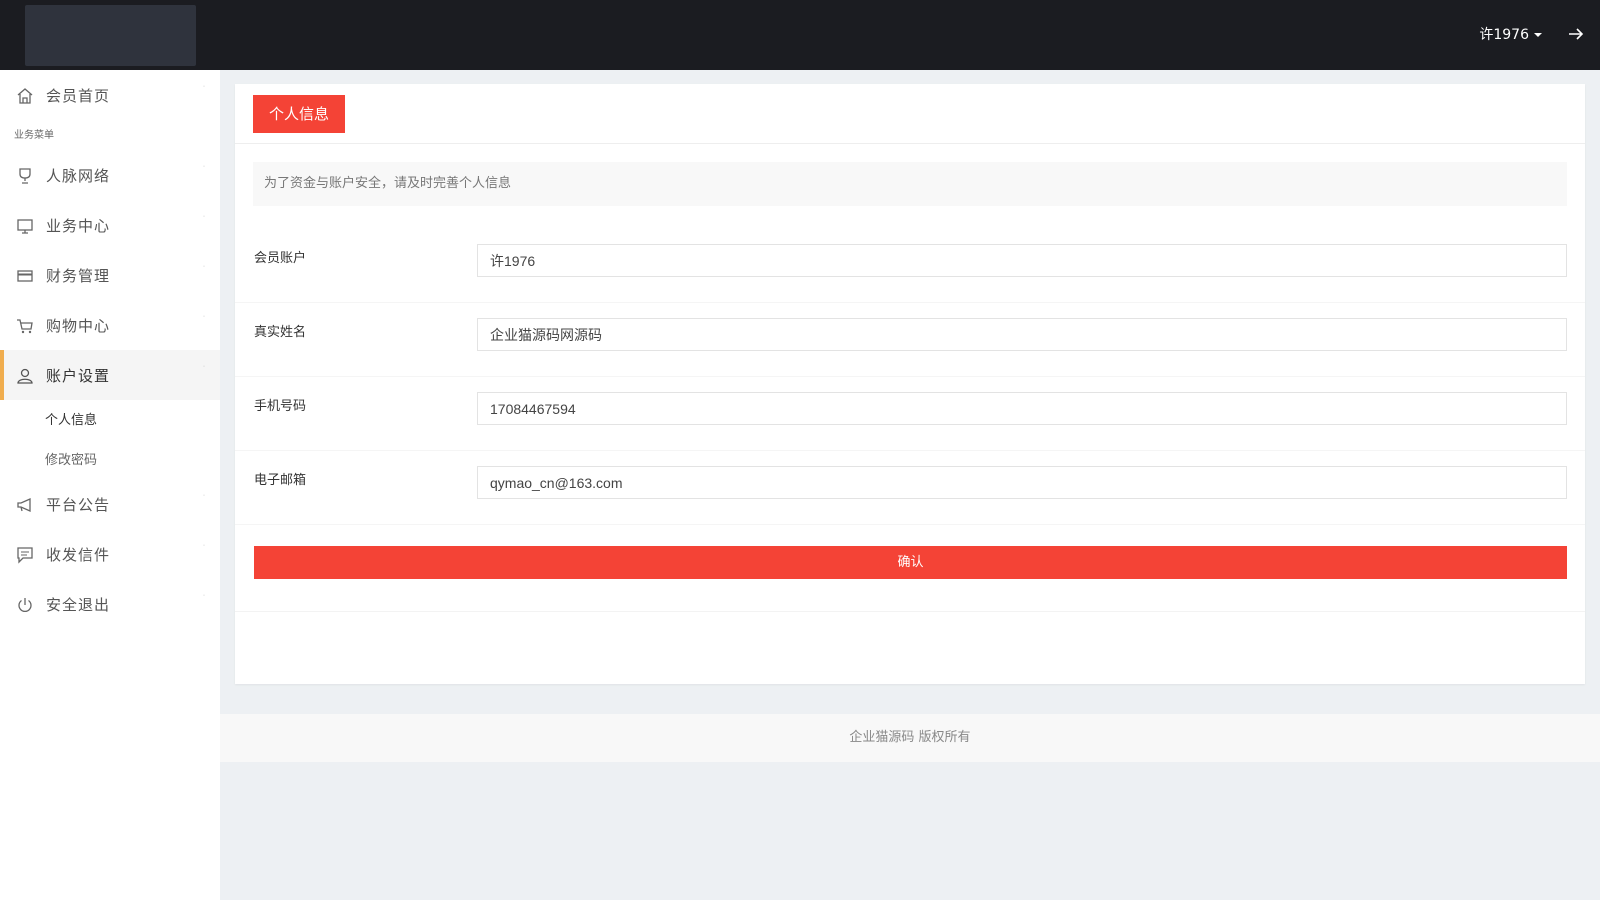 The height and width of the screenshot is (900, 1600). Describe the element at coordinates (910, 114) in the screenshot. I see `card-header: 个人信息` at that location.